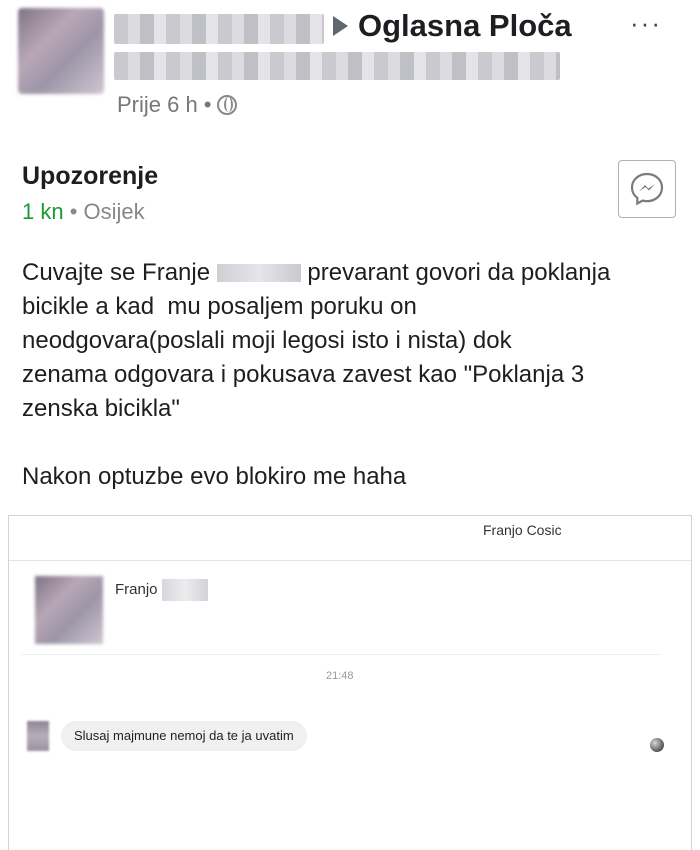 The image size is (700, 850). I want to click on chat-header: Franjo Cosic, so click(350, 538).